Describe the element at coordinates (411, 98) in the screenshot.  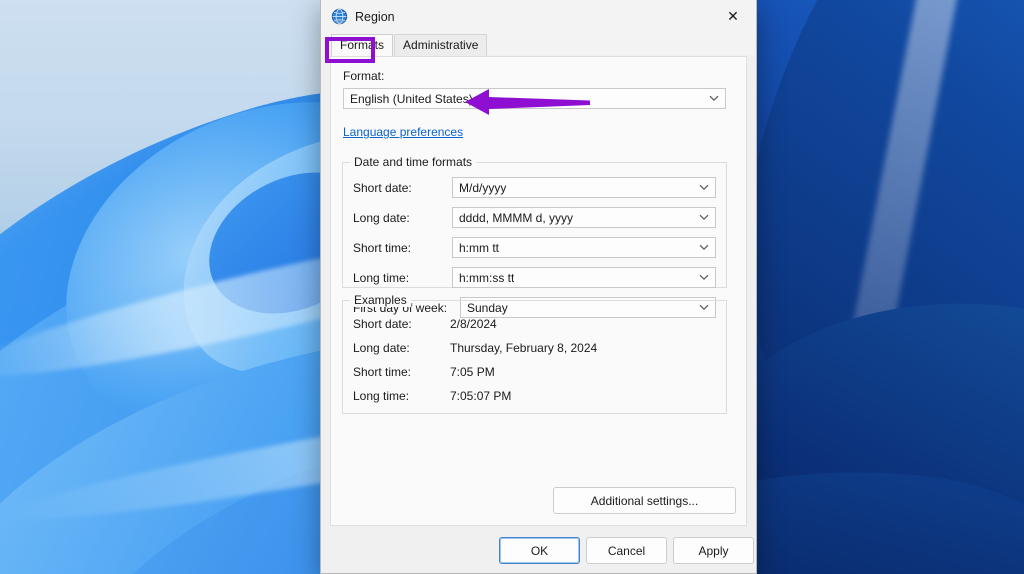
I see `format-combobox-value: English (United States)` at that location.